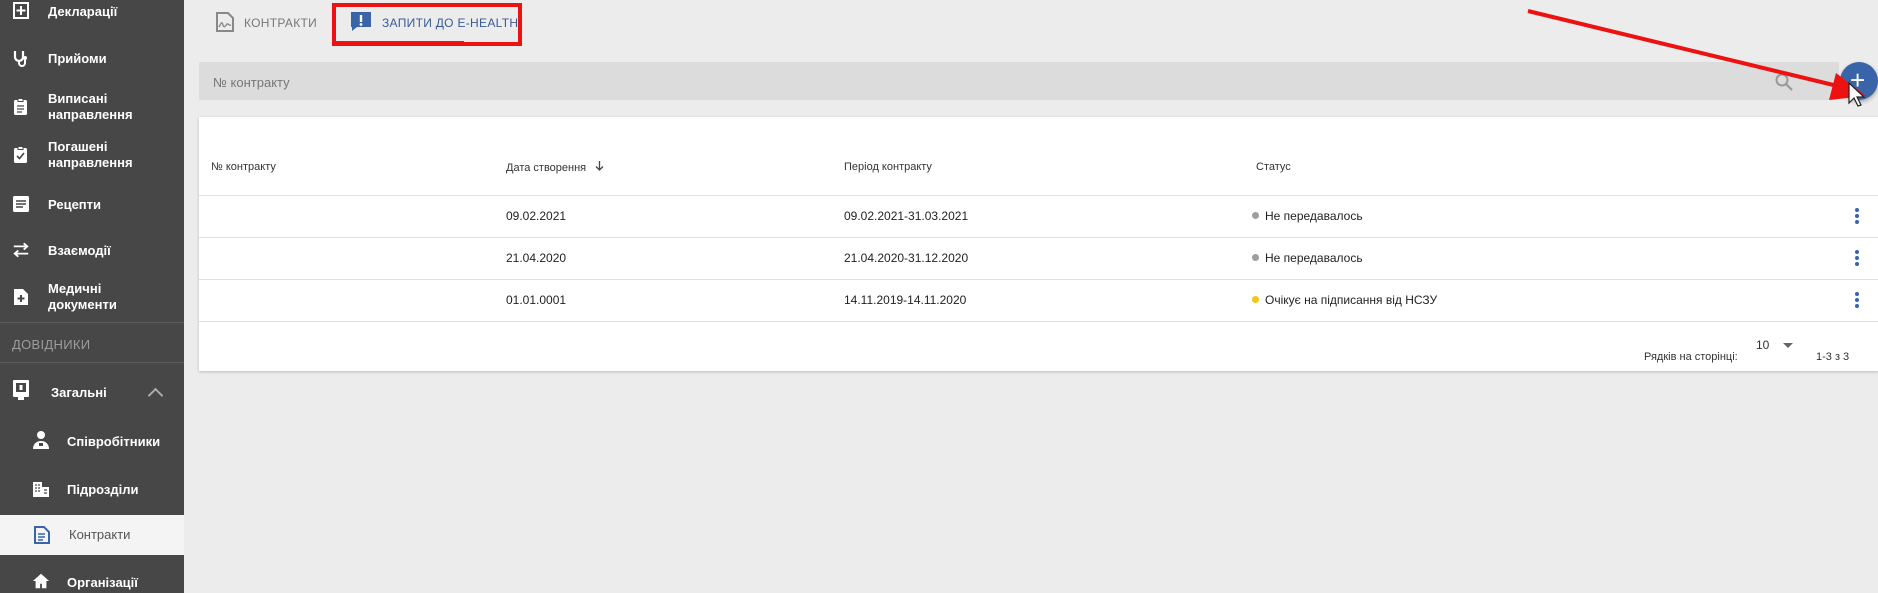  I want to click on stethoscope-icon, so click(21, 58).